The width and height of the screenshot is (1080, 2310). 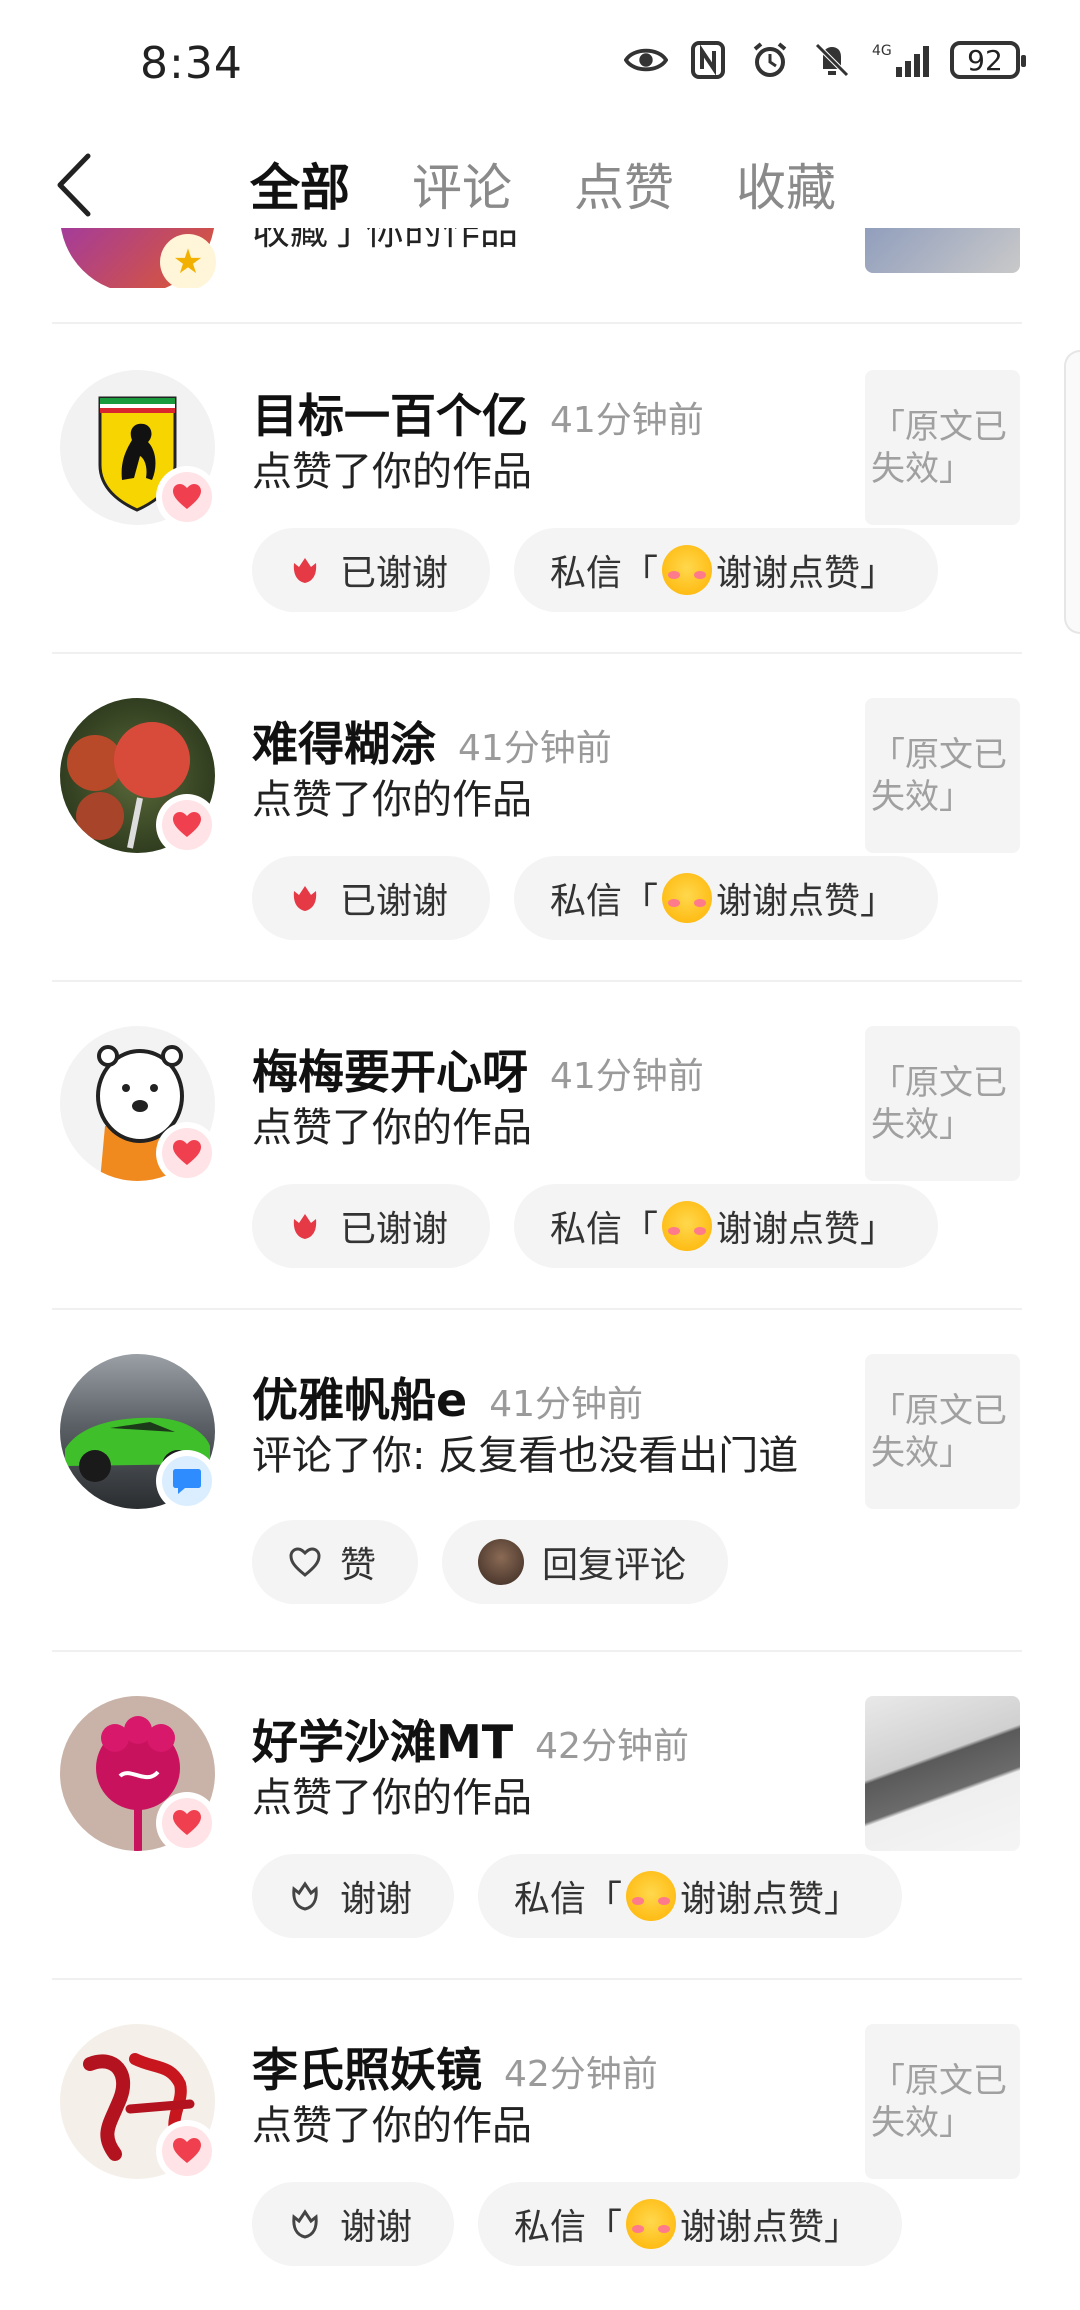 What do you see at coordinates (985, 60) in the screenshot?
I see `battery-level: 92` at bounding box center [985, 60].